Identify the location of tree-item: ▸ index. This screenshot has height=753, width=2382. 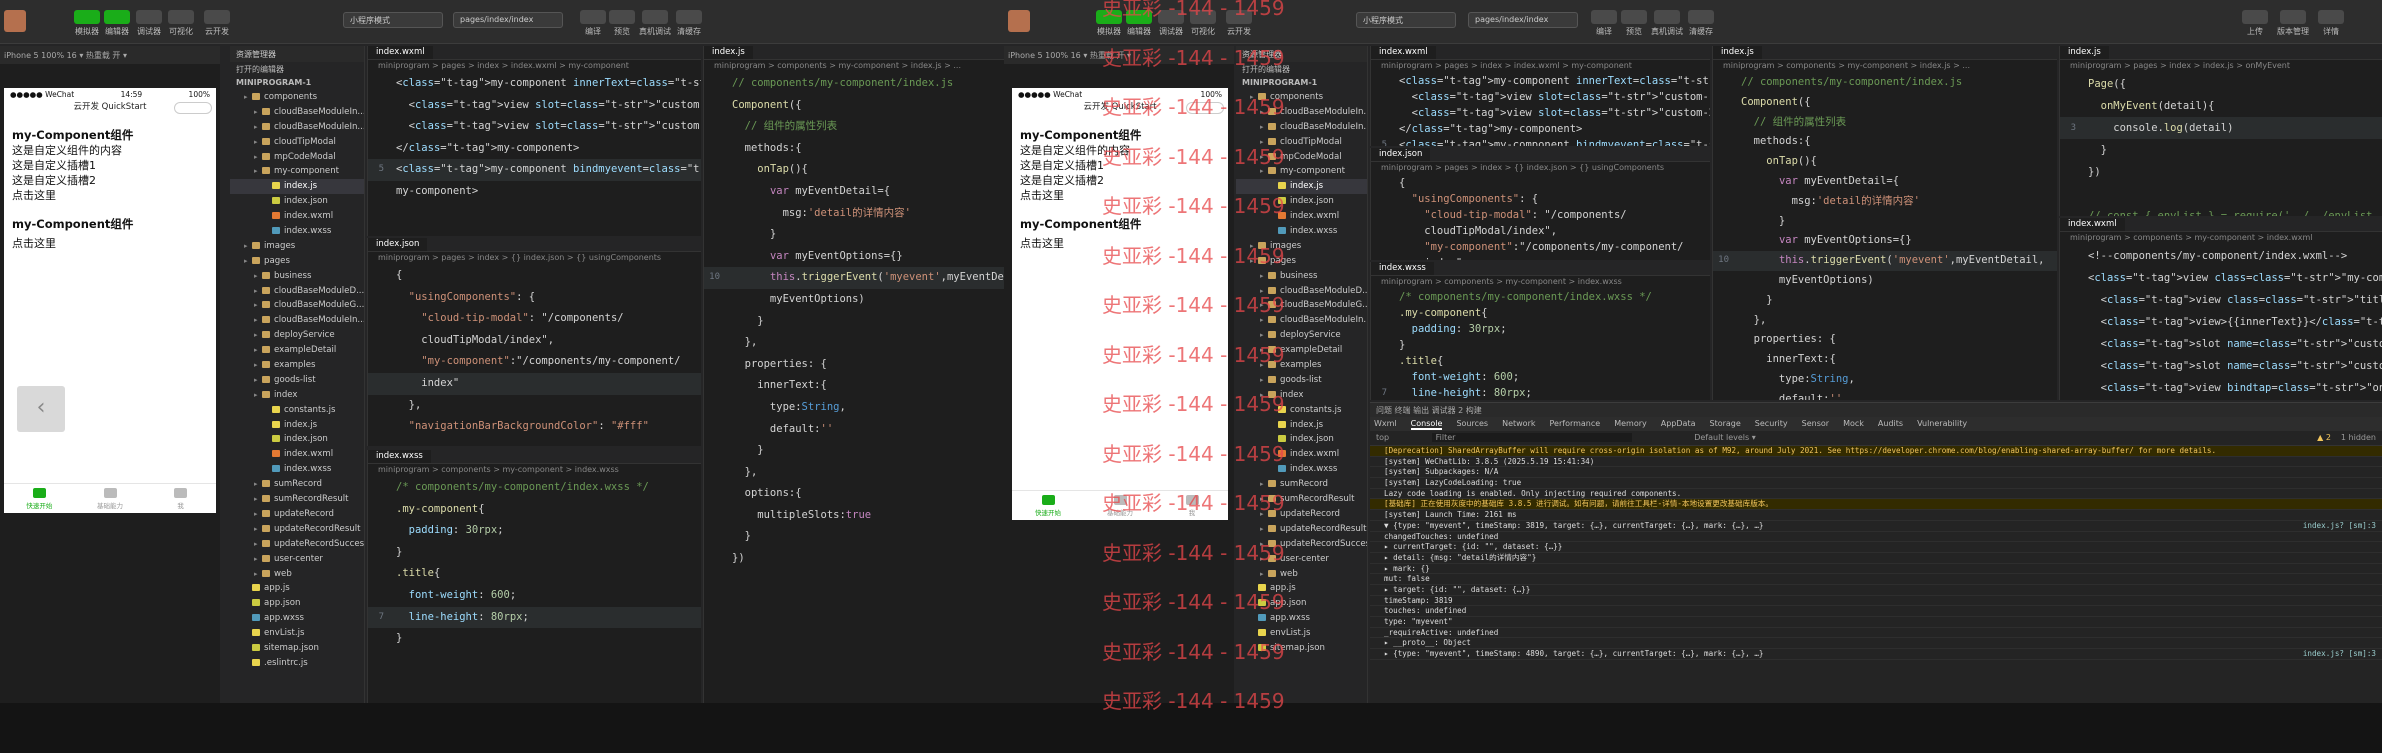
(297, 395).